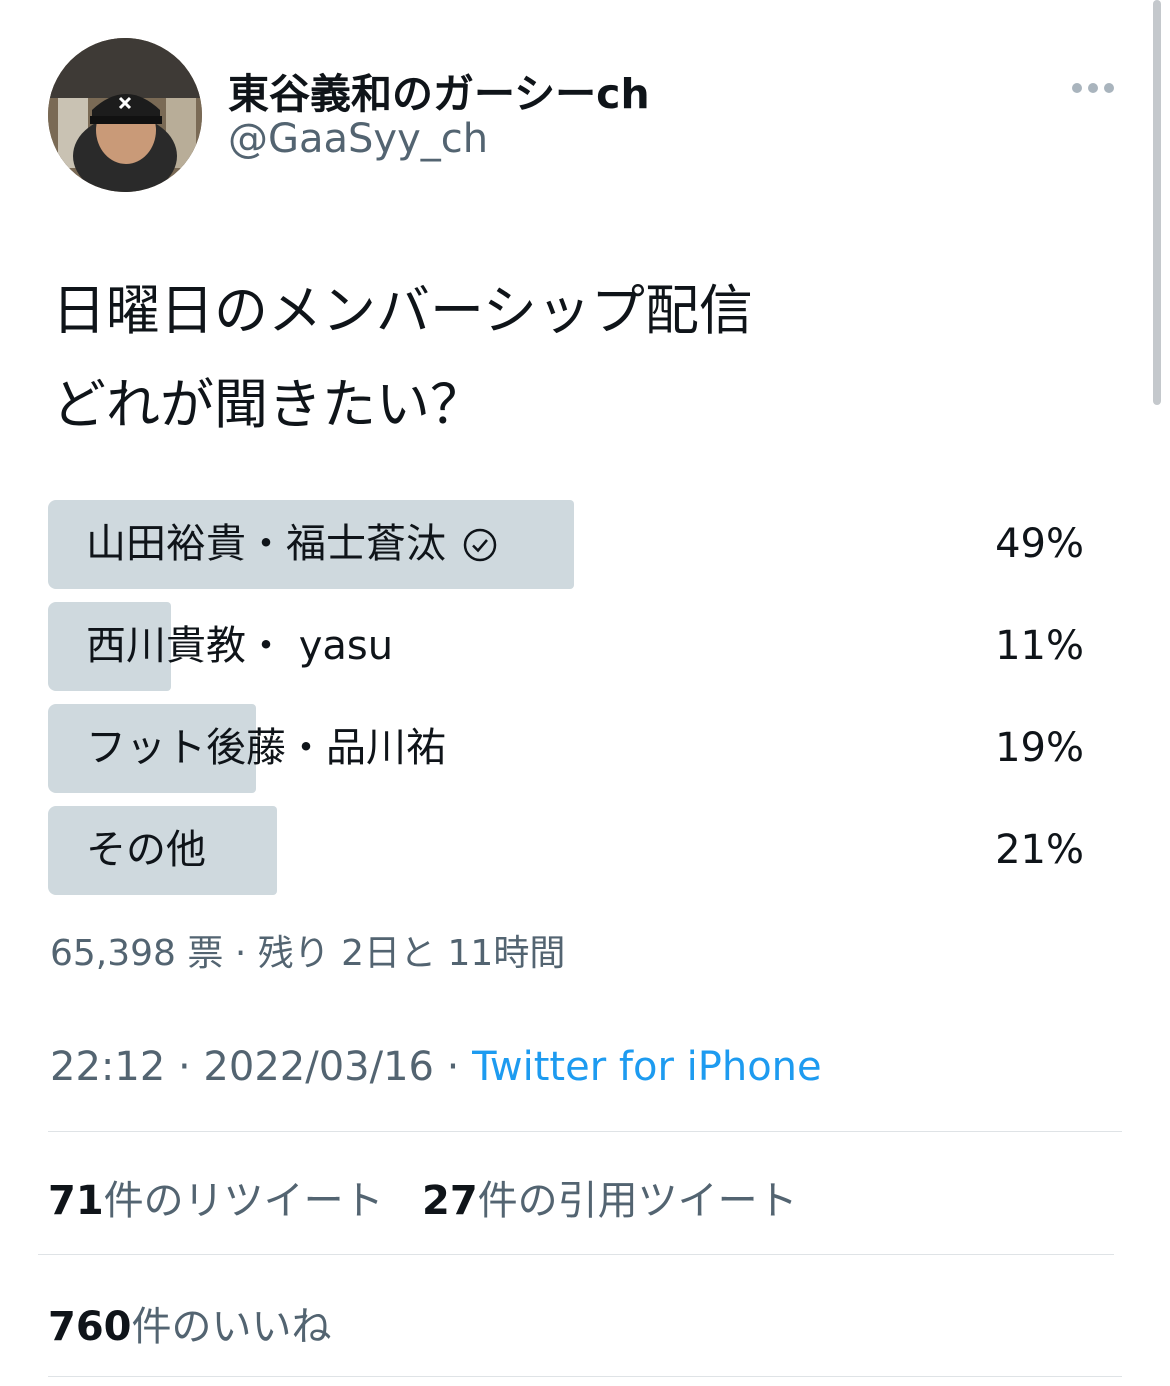  I want to click on tweet-meta: 22:12 · 2022/03/16 · Twitter for iPhone, so click(436, 1067).